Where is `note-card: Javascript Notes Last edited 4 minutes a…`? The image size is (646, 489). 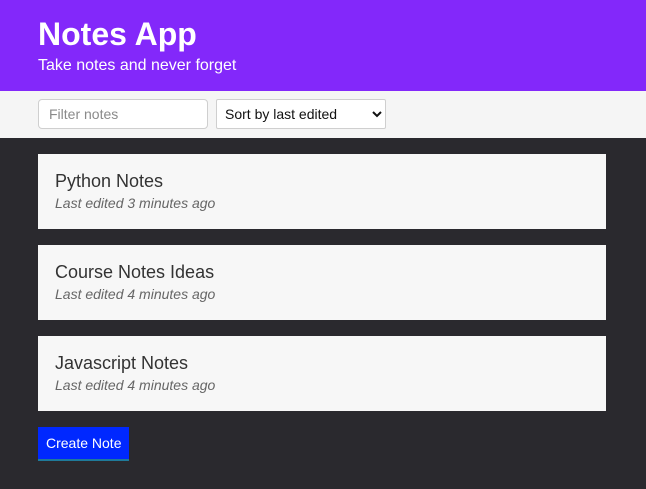 note-card: Javascript Notes Last edited 4 minutes a… is located at coordinates (322, 373).